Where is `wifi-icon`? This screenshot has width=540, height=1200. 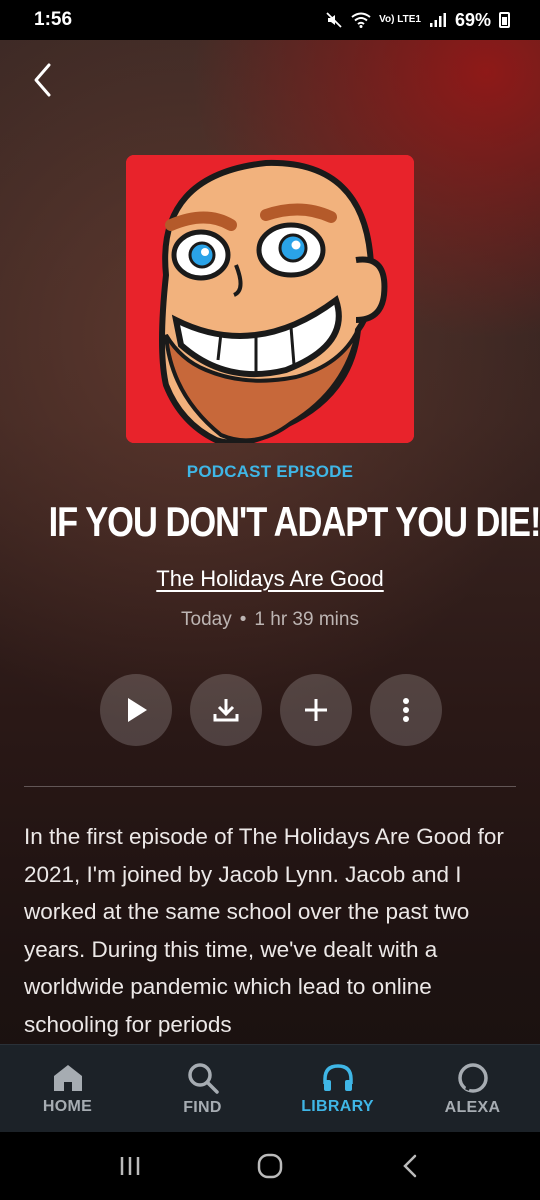 wifi-icon is located at coordinates (361, 20).